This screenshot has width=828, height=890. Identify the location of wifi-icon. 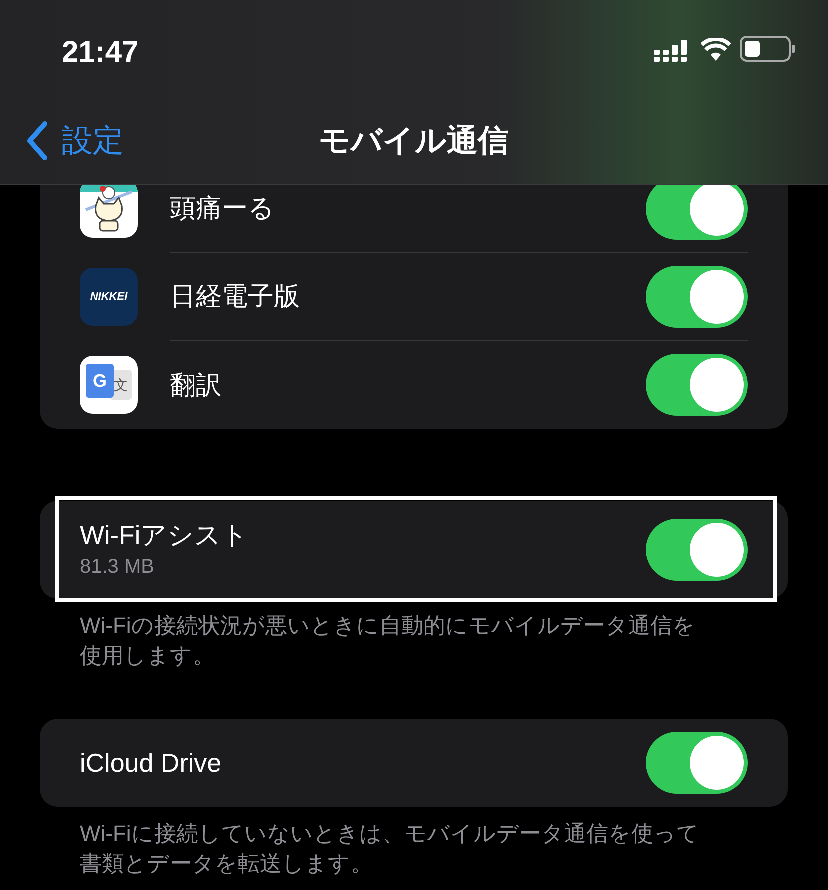
(716, 50).